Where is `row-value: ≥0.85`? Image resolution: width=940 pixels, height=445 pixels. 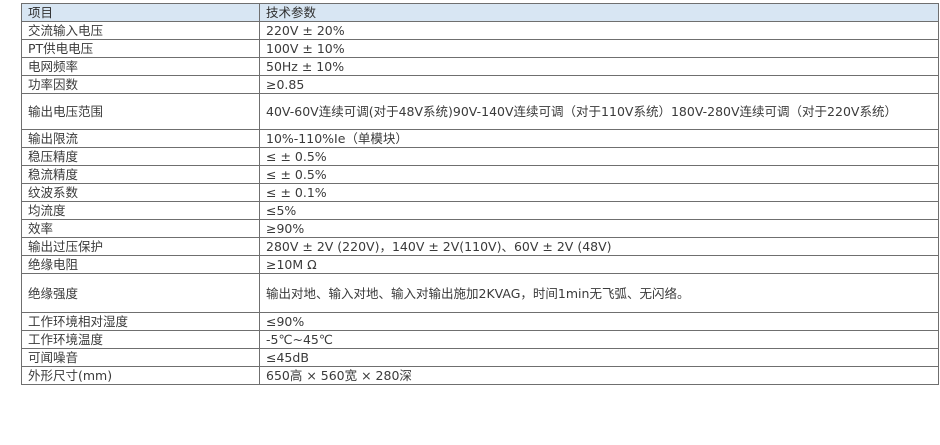 row-value: ≥0.85 is located at coordinates (599, 84).